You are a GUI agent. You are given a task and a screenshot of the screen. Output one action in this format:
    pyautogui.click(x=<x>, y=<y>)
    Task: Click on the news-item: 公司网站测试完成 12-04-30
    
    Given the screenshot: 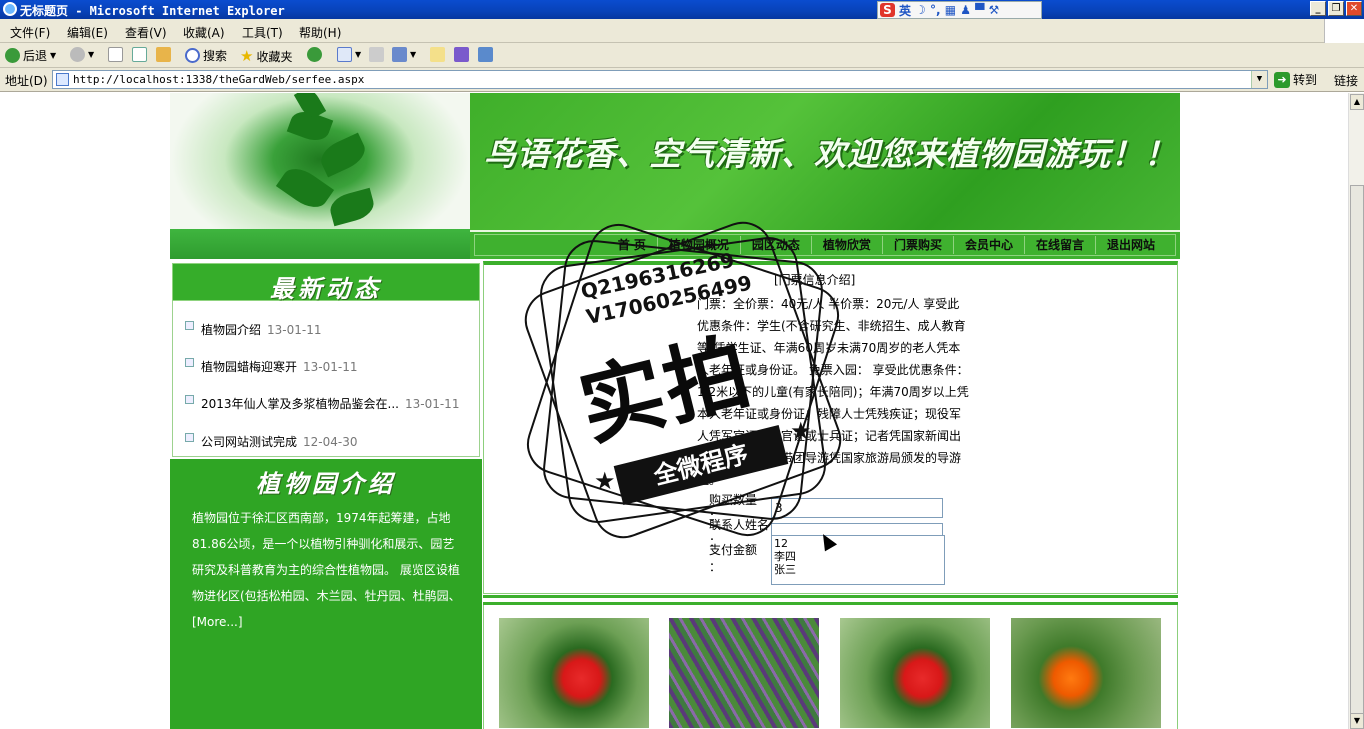 What is the action you would take?
    pyautogui.click(x=271, y=441)
    